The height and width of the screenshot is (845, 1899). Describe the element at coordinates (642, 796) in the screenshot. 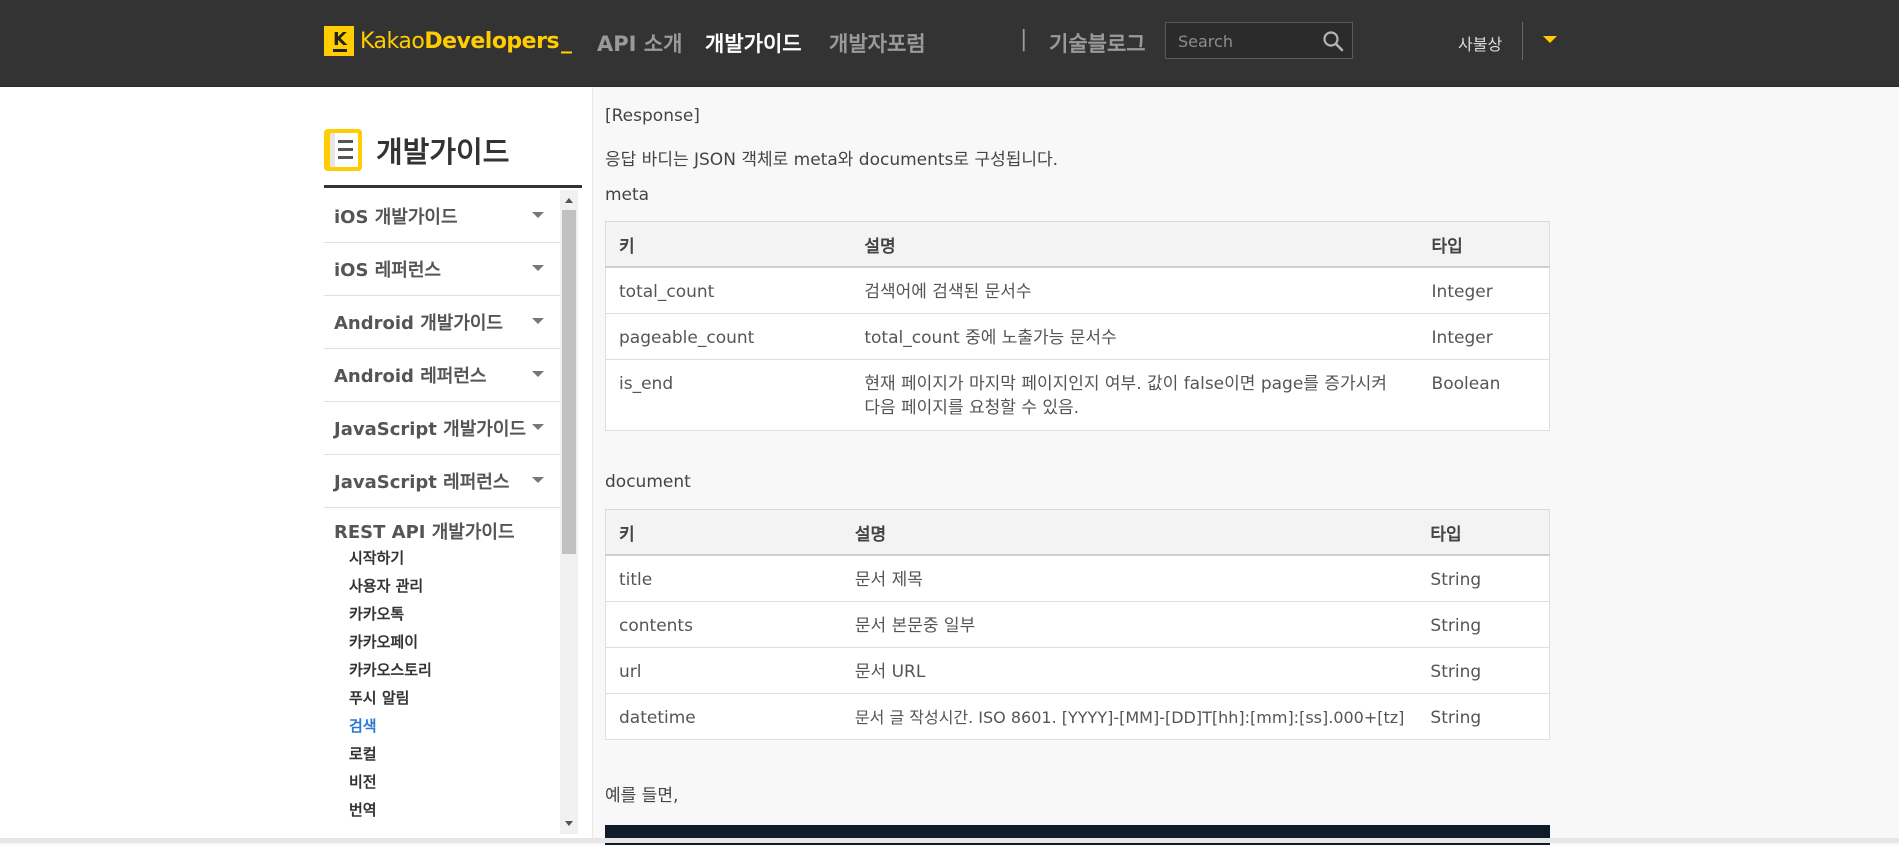

I see `example-label: 예를 들면,` at that location.